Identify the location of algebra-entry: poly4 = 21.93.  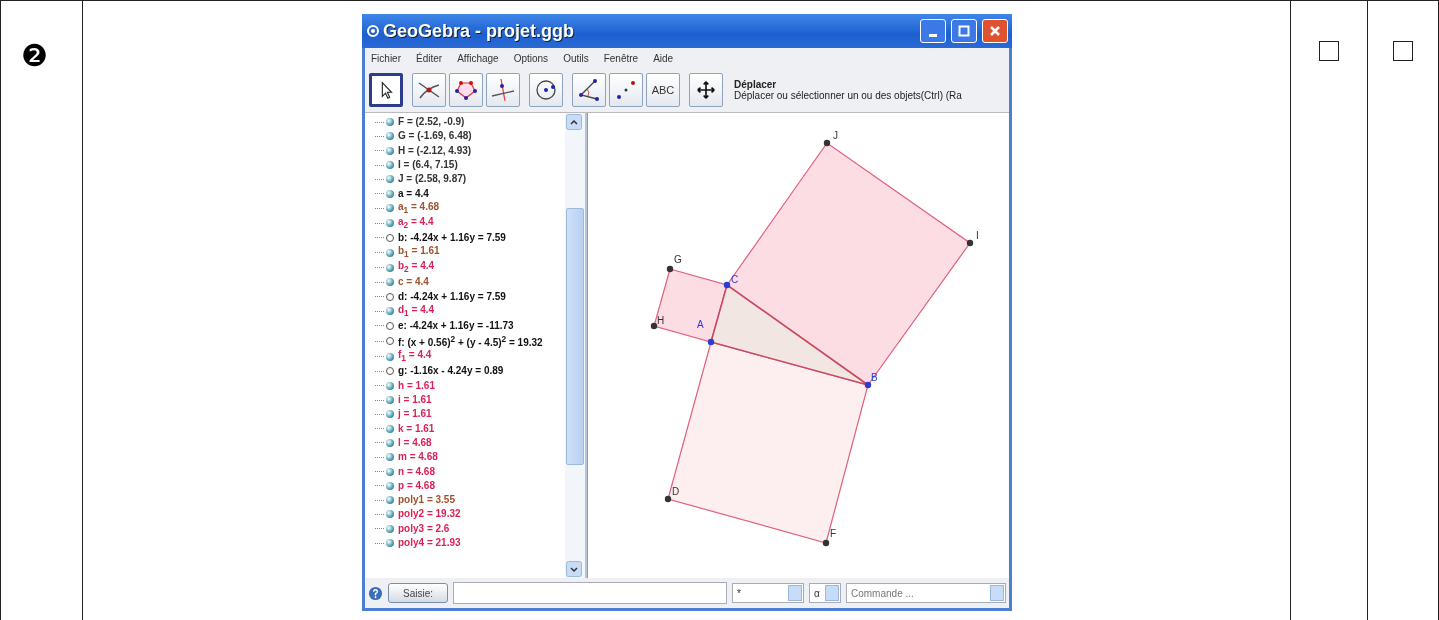
(429, 543).